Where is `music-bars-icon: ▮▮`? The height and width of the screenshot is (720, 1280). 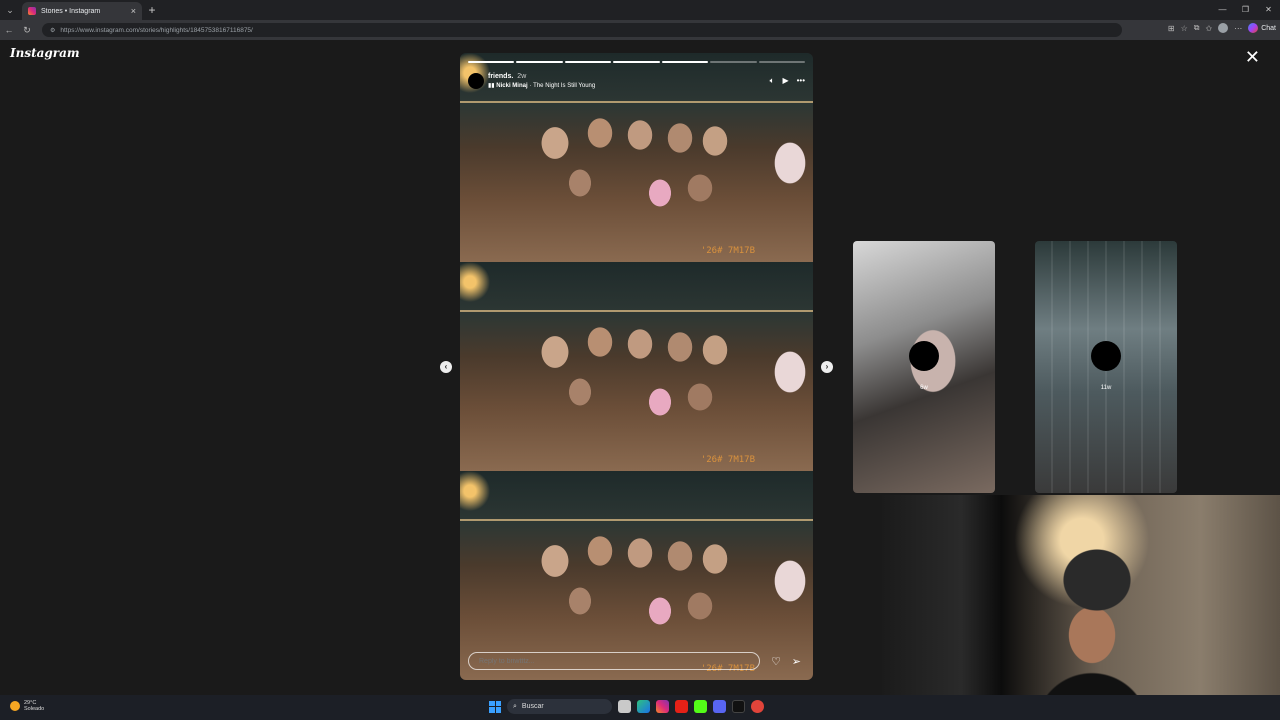 music-bars-icon: ▮▮ is located at coordinates (491, 86).